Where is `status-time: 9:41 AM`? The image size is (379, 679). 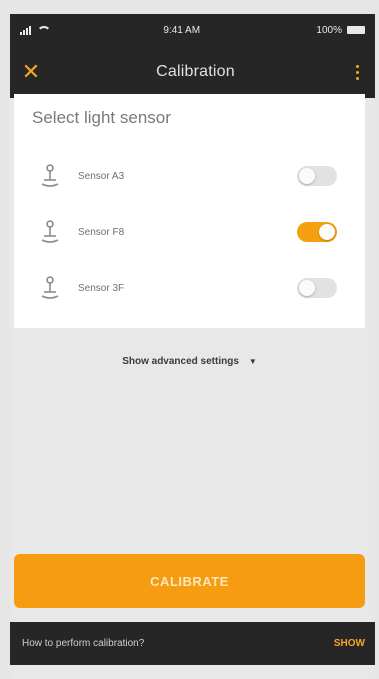 status-time: 9:41 AM is located at coordinates (182, 30).